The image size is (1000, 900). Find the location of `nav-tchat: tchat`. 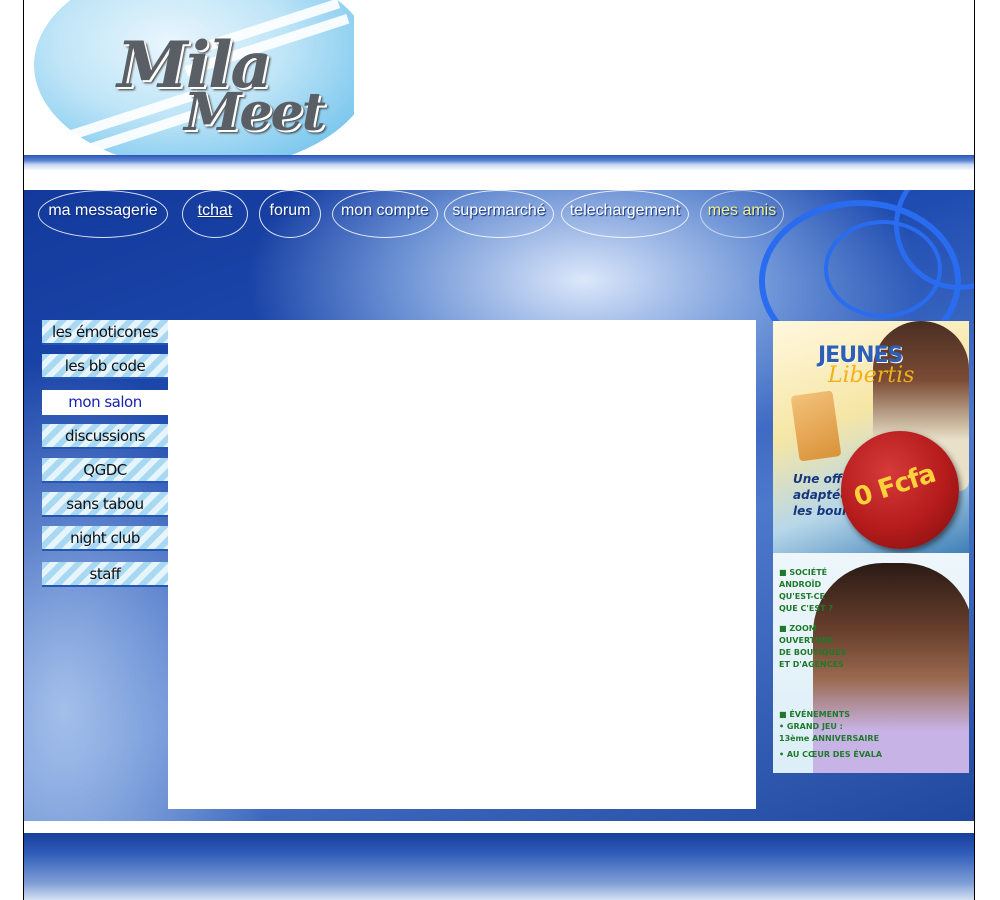

nav-tchat: tchat is located at coordinates (215, 214).